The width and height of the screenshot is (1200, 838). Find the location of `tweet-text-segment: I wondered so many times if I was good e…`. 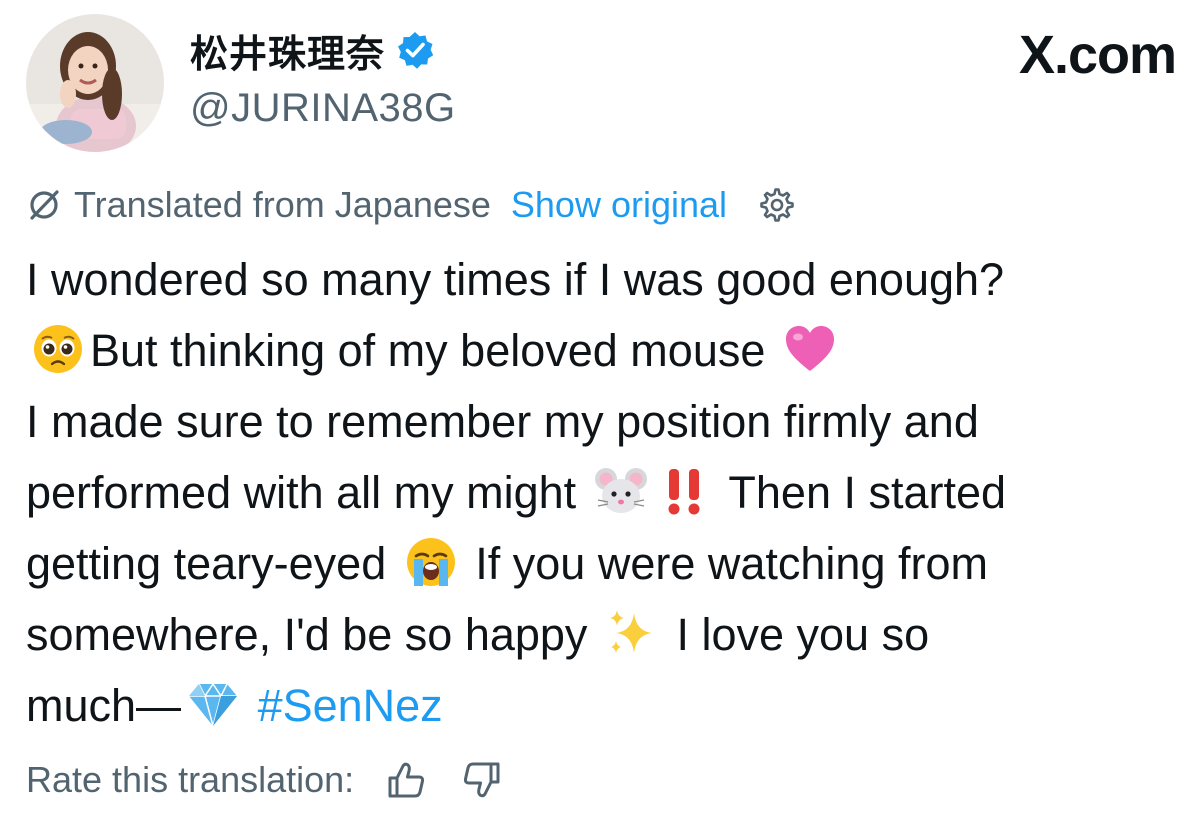

tweet-text-segment: I wondered so many times if I was good e… is located at coordinates (515, 279).